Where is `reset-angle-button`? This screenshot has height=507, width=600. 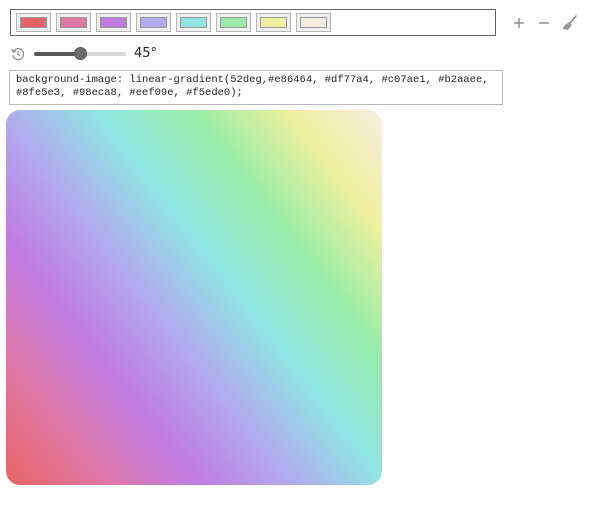
reset-angle-button is located at coordinates (18, 54).